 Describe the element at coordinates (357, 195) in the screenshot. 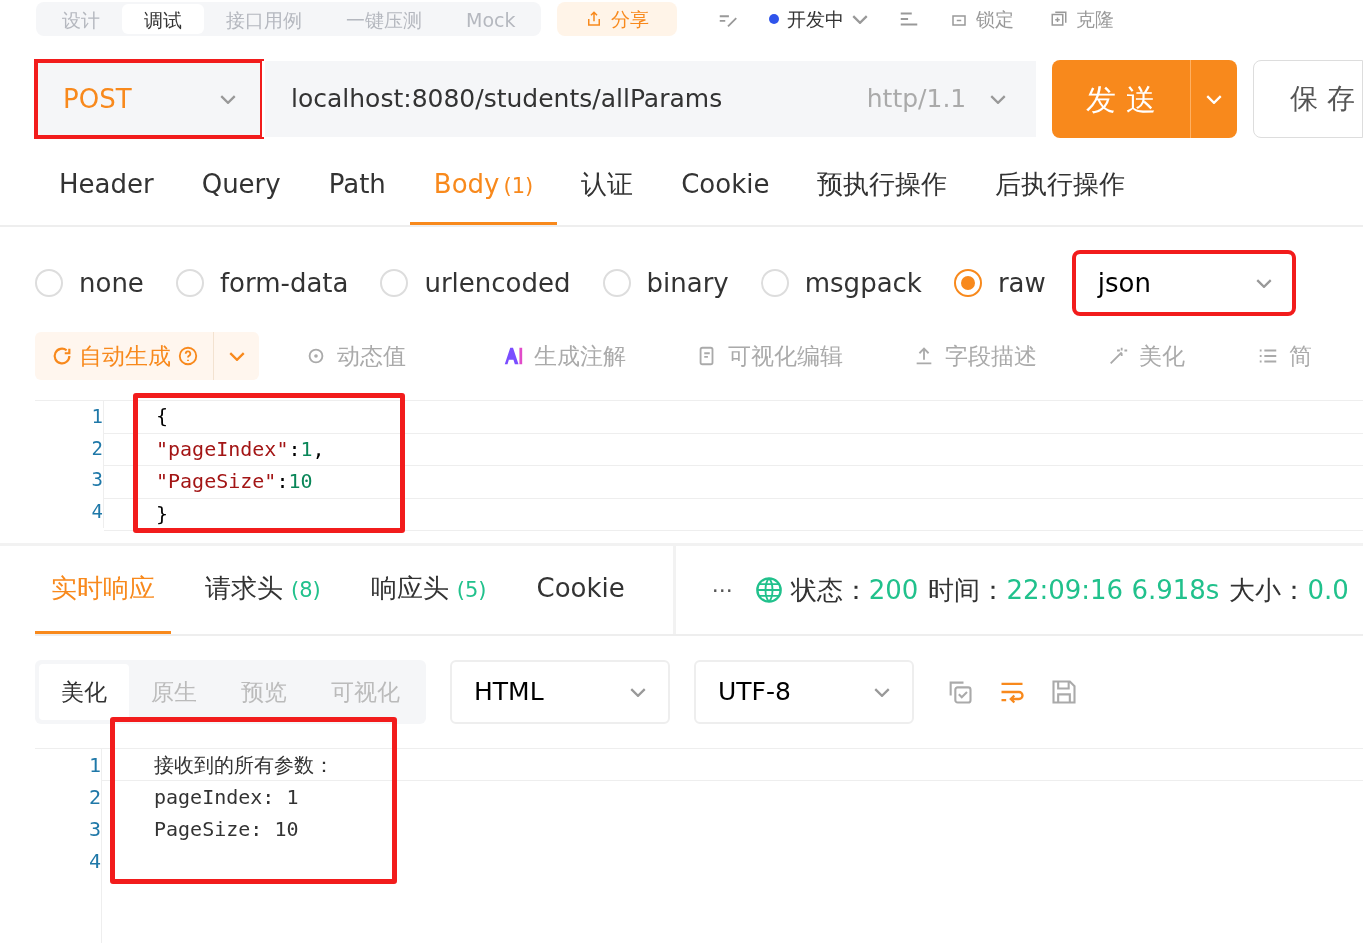

I see `tab: Path` at that location.